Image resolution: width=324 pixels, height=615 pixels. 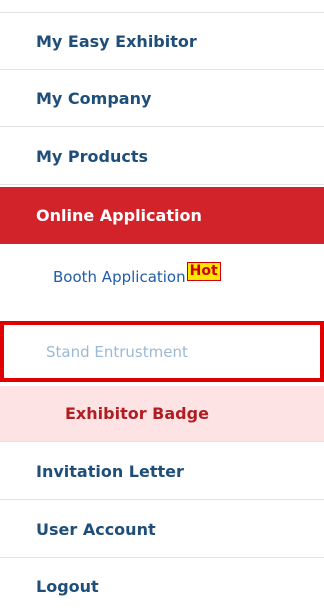 What do you see at coordinates (116, 41) in the screenshot?
I see `menu-item-label: My Easy Exhibitor` at bounding box center [116, 41].